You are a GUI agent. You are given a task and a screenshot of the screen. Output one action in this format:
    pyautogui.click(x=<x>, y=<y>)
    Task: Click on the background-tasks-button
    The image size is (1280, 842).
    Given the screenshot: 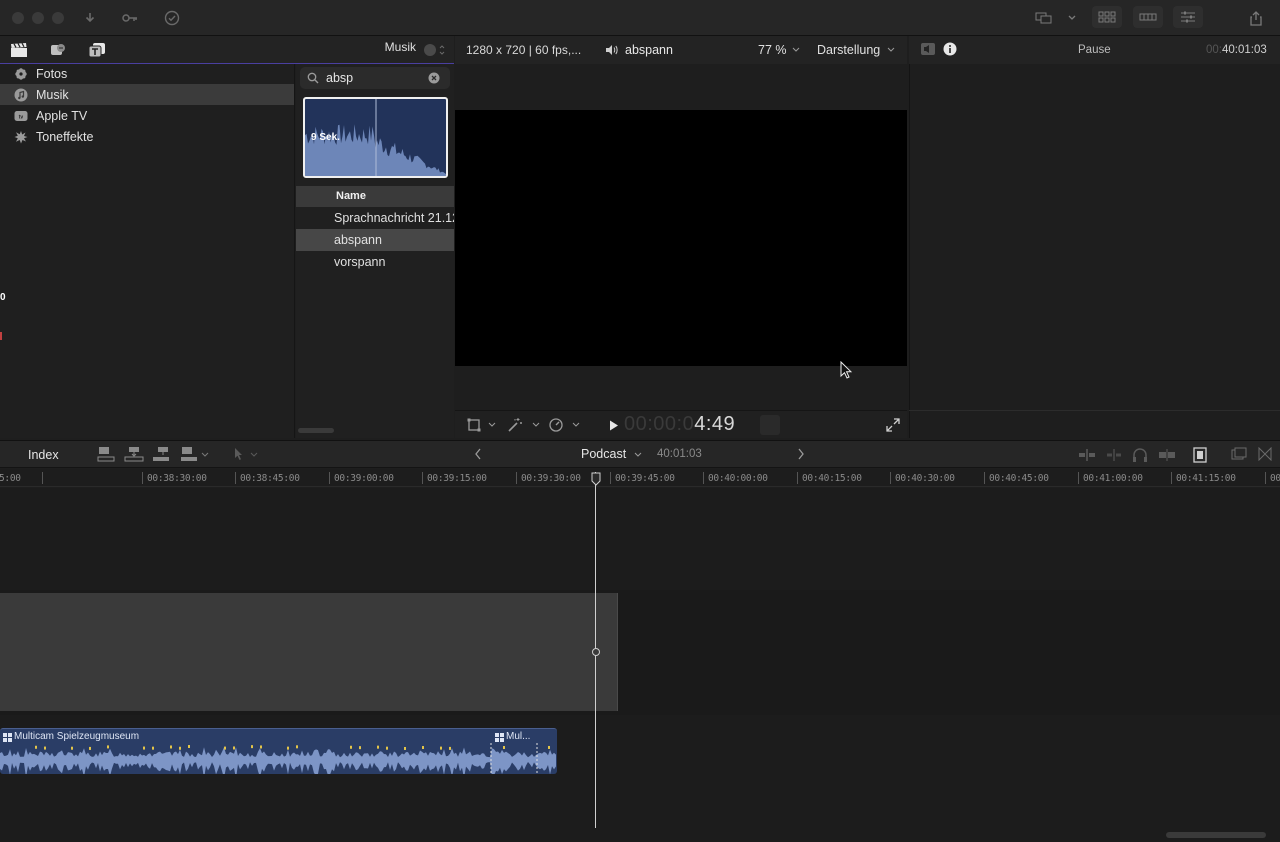 What is the action you would take?
    pyautogui.click(x=172, y=18)
    